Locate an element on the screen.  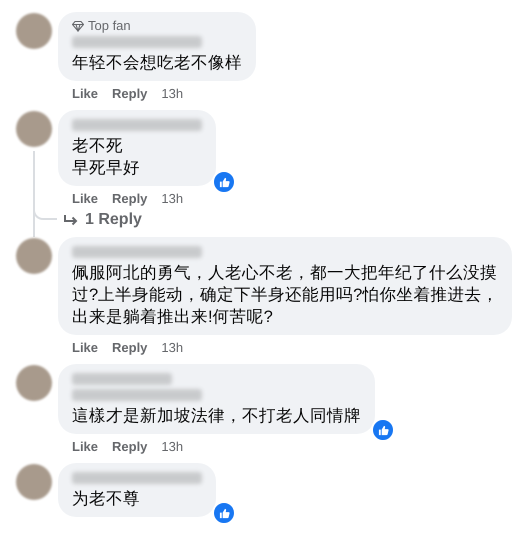
comment-text: 這樣才是新加坡法律，不打老人同情牌 is located at coordinates (216, 416).